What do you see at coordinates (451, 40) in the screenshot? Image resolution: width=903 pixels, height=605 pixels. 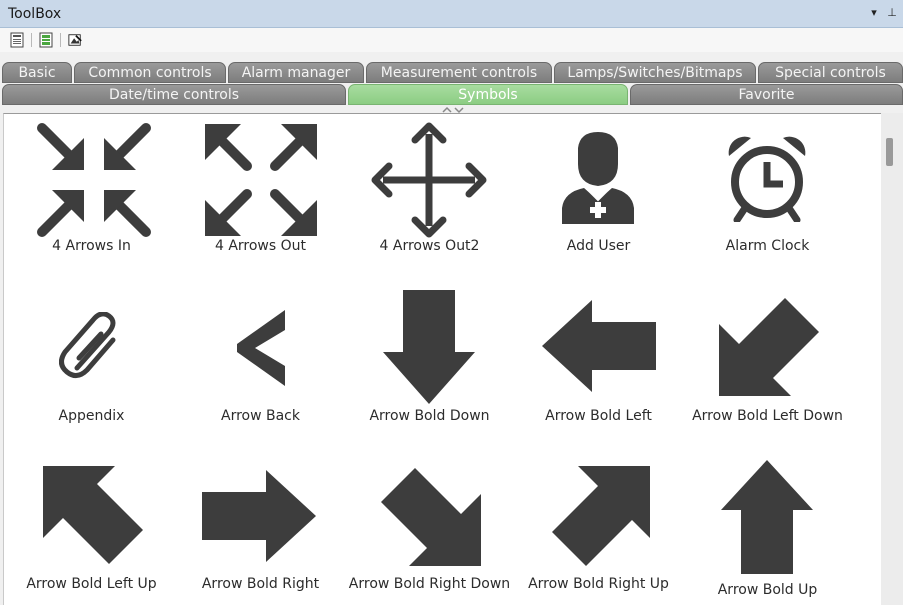 I see `toolbar` at bounding box center [451, 40].